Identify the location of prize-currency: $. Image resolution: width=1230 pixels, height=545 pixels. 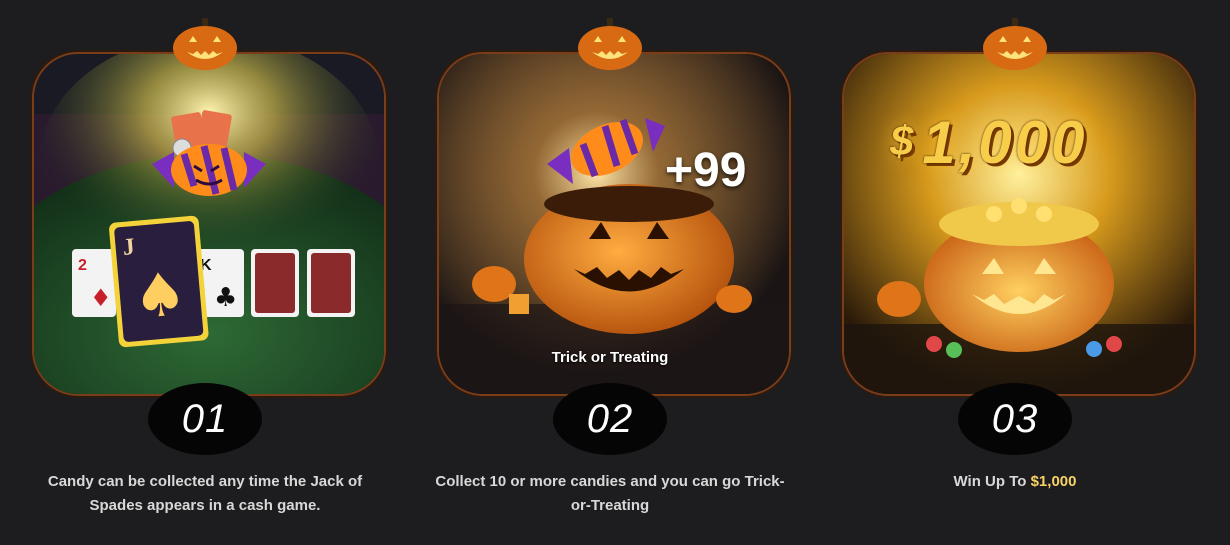
(903, 140).